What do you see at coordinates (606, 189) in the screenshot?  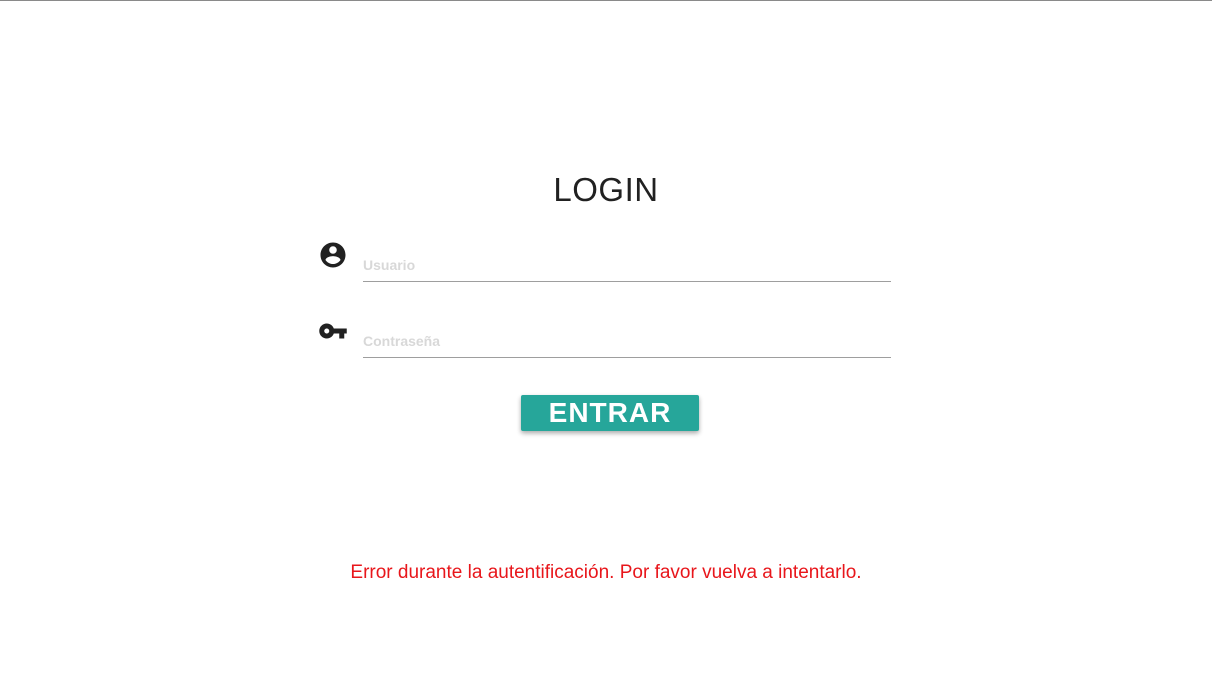 I see `page-title: LOGIN` at bounding box center [606, 189].